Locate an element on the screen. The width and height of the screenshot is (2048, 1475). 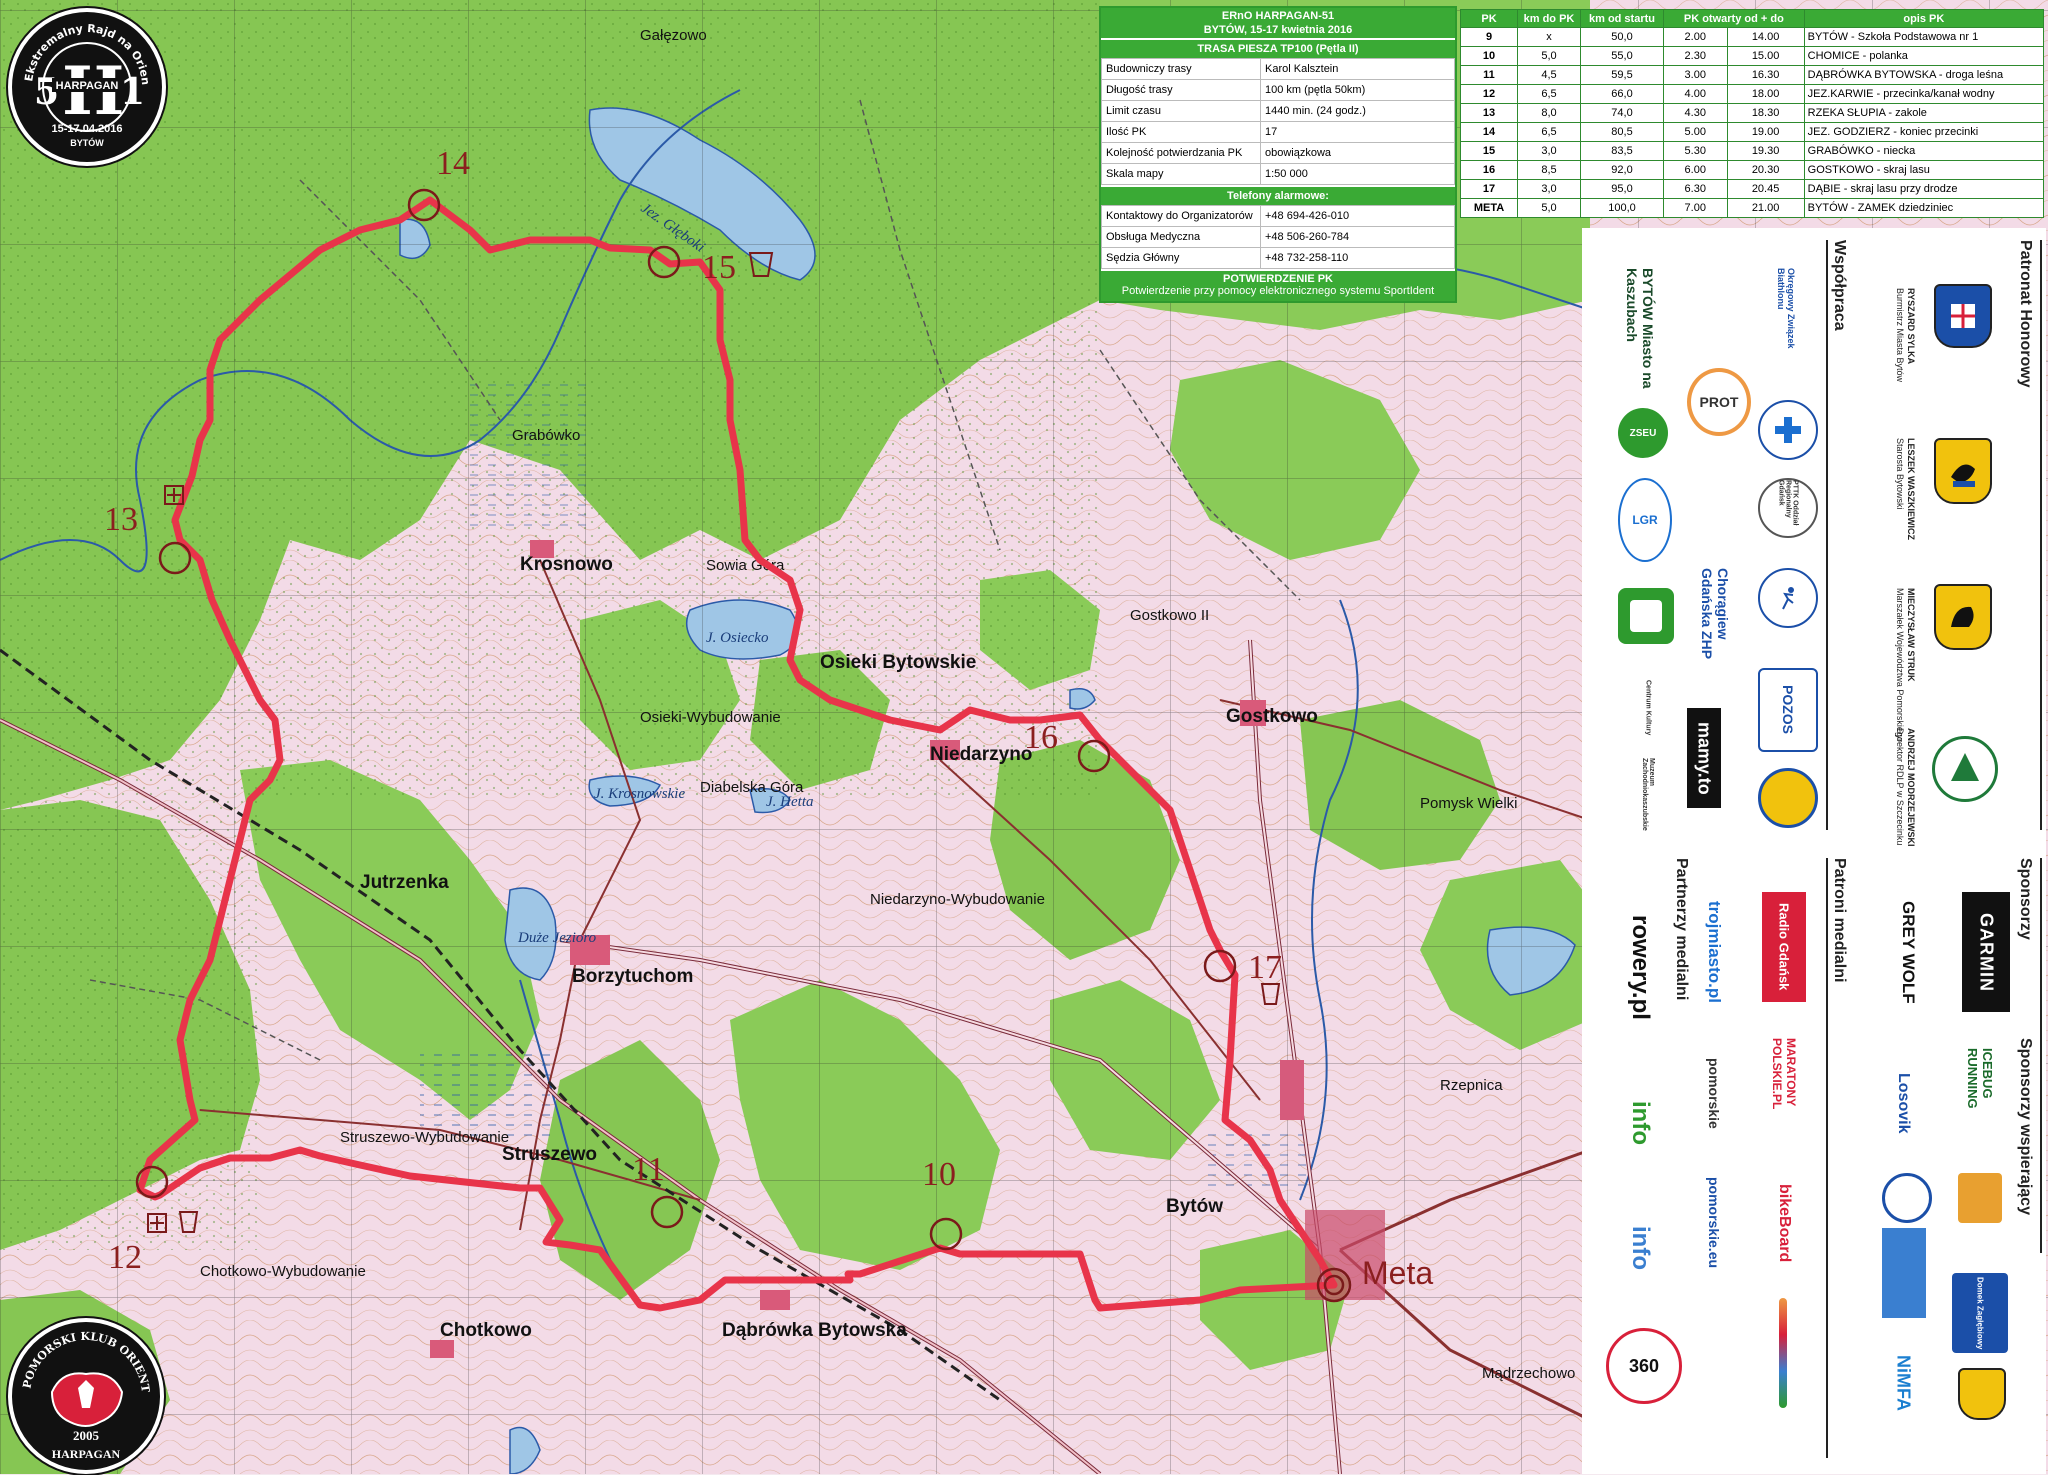
route-detail-value: 17 is located at coordinates (1357, 132).